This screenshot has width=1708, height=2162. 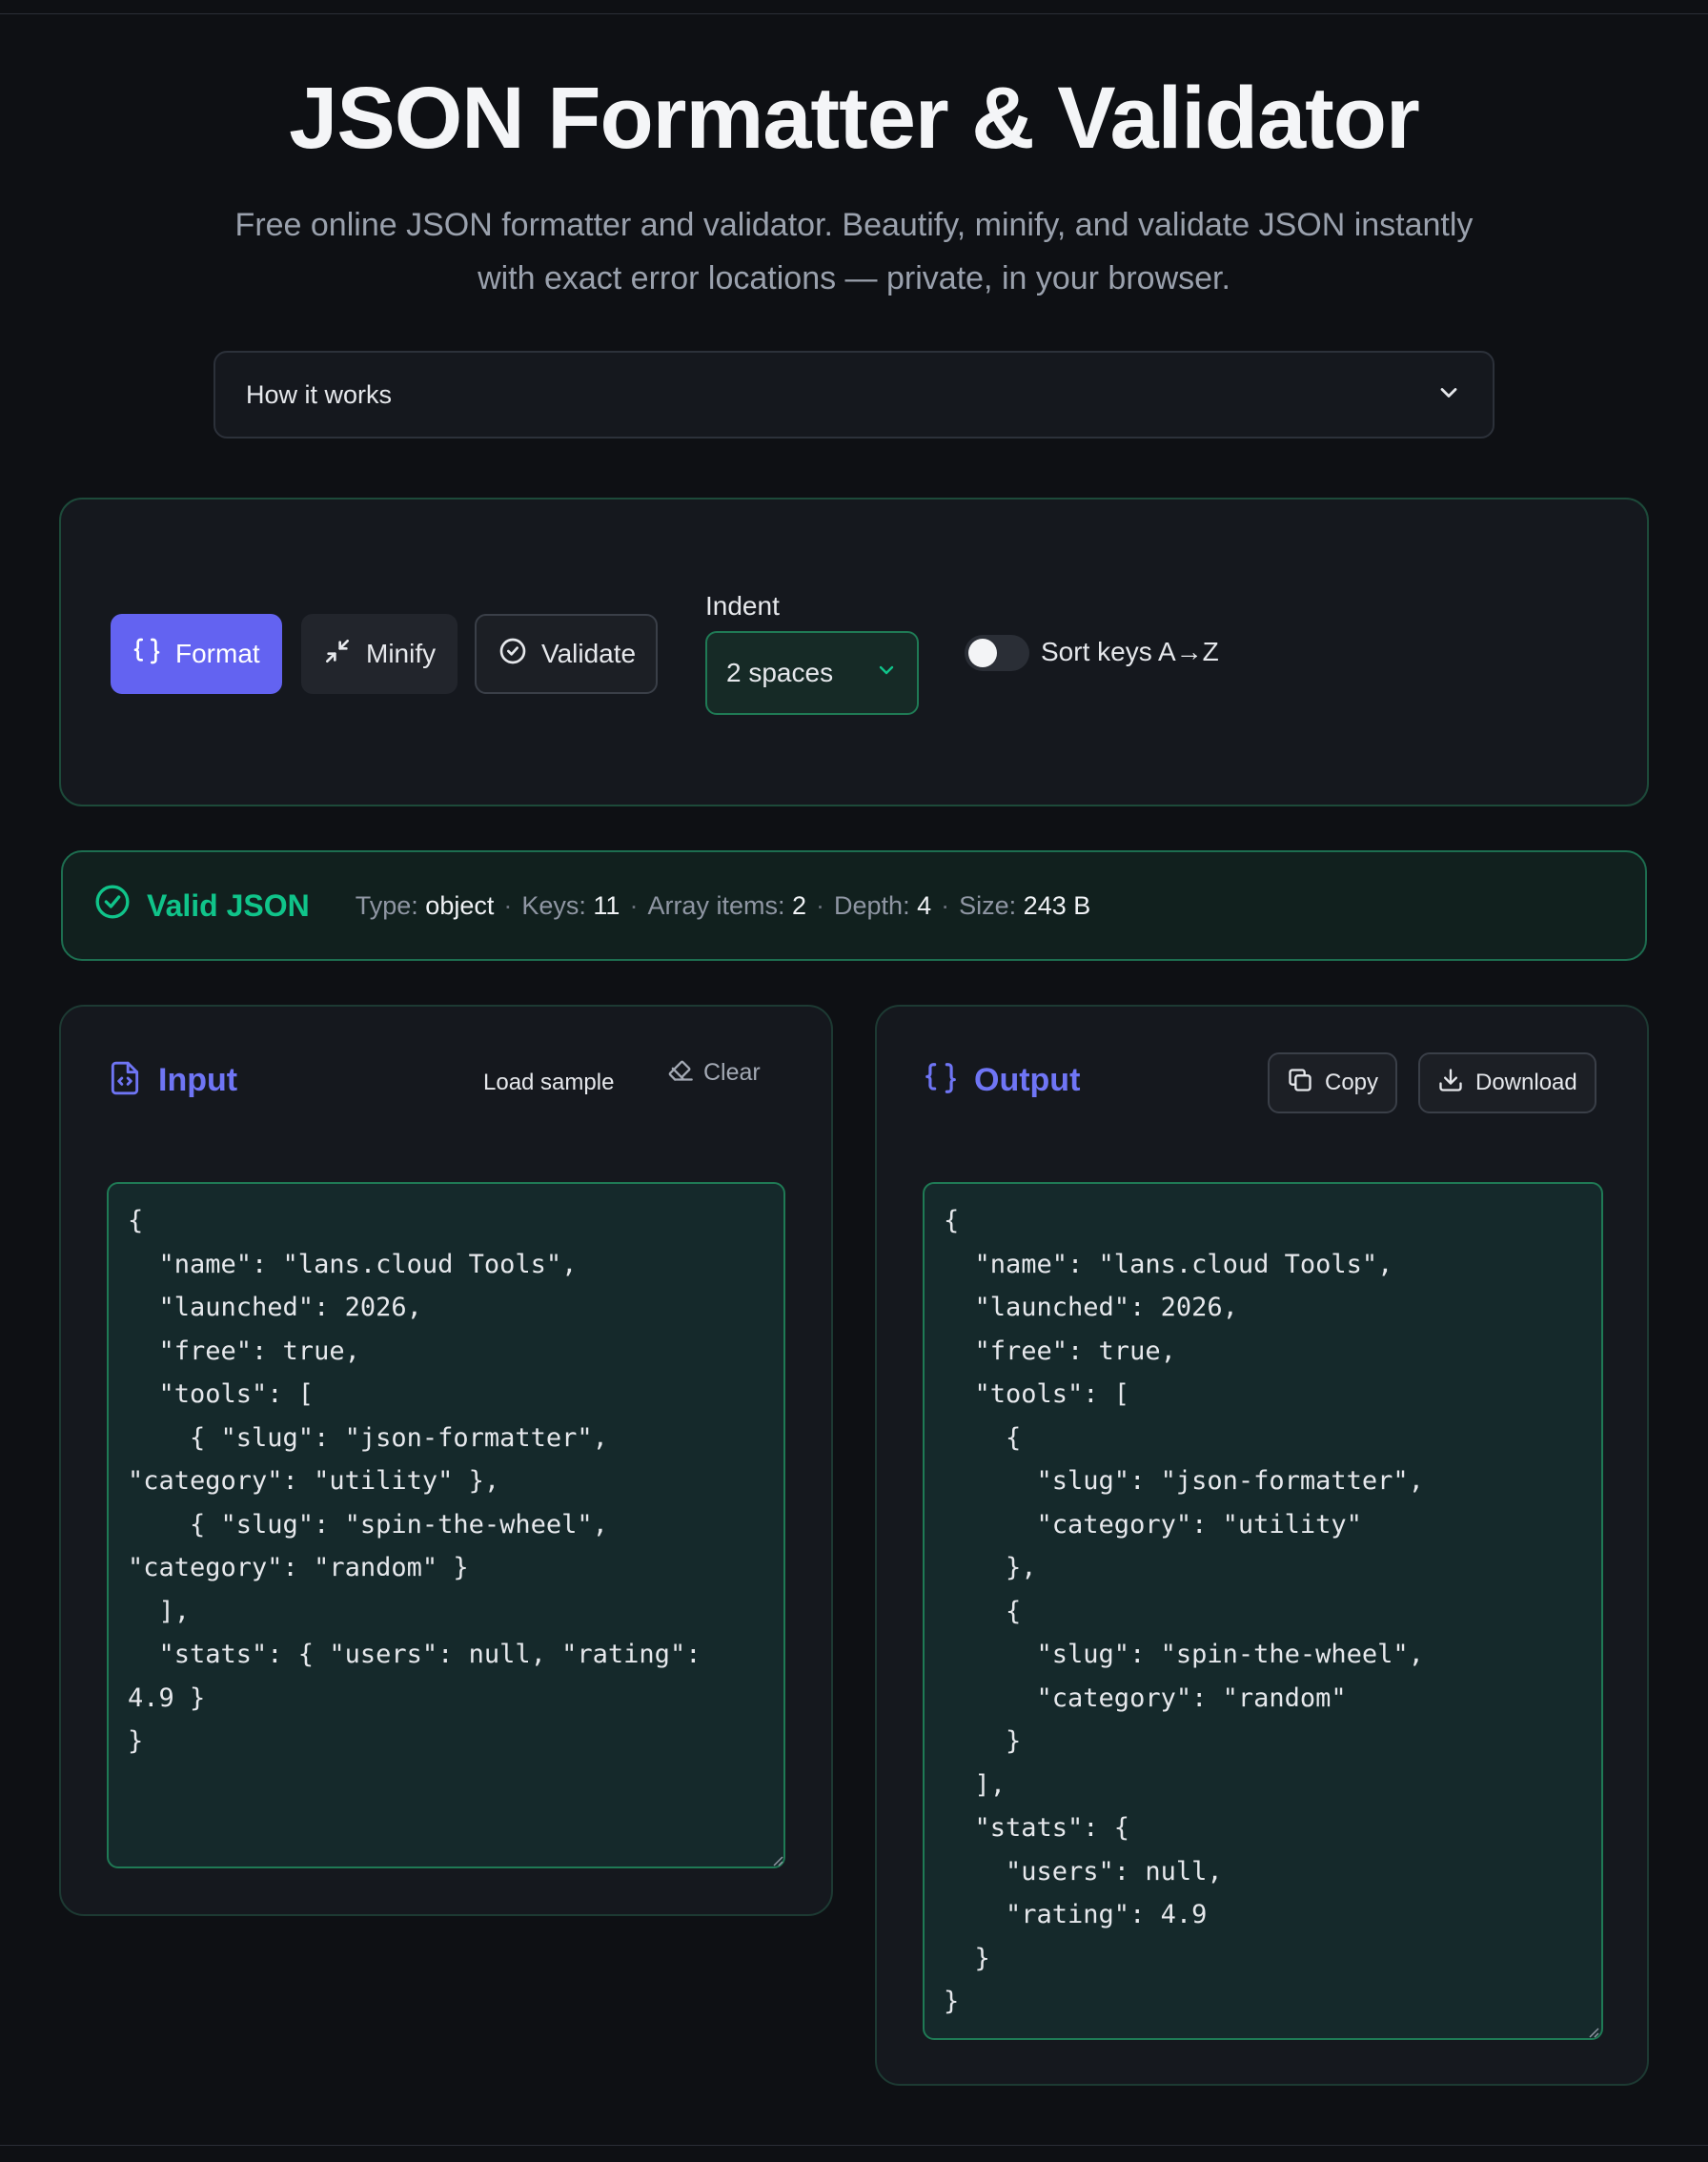 What do you see at coordinates (549, 1083) in the screenshot?
I see `load-sample-button: Load sample` at bounding box center [549, 1083].